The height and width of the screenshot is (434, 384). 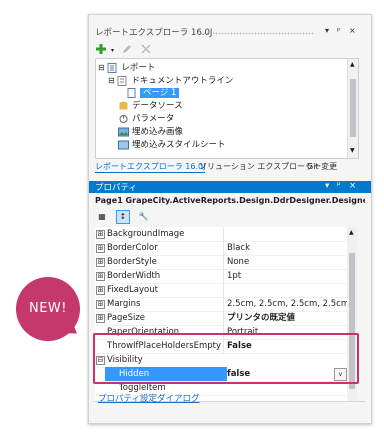 What do you see at coordinates (226, 358) in the screenshot?
I see `highlight-frame` at bounding box center [226, 358].